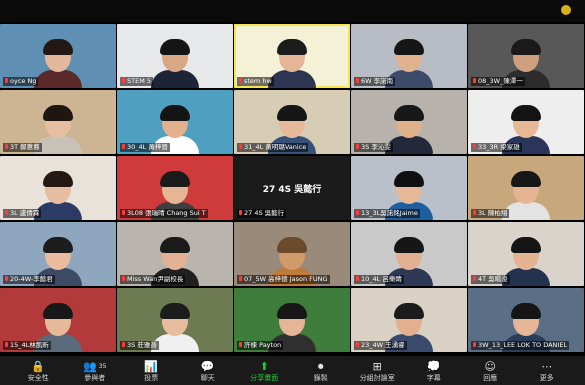 The width and height of the screenshot is (585, 385). What do you see at coordinates (526, 122) in the screenshot?
I see `video-tile: 33_3R 梁家雄` at bounding box center [526, 122].